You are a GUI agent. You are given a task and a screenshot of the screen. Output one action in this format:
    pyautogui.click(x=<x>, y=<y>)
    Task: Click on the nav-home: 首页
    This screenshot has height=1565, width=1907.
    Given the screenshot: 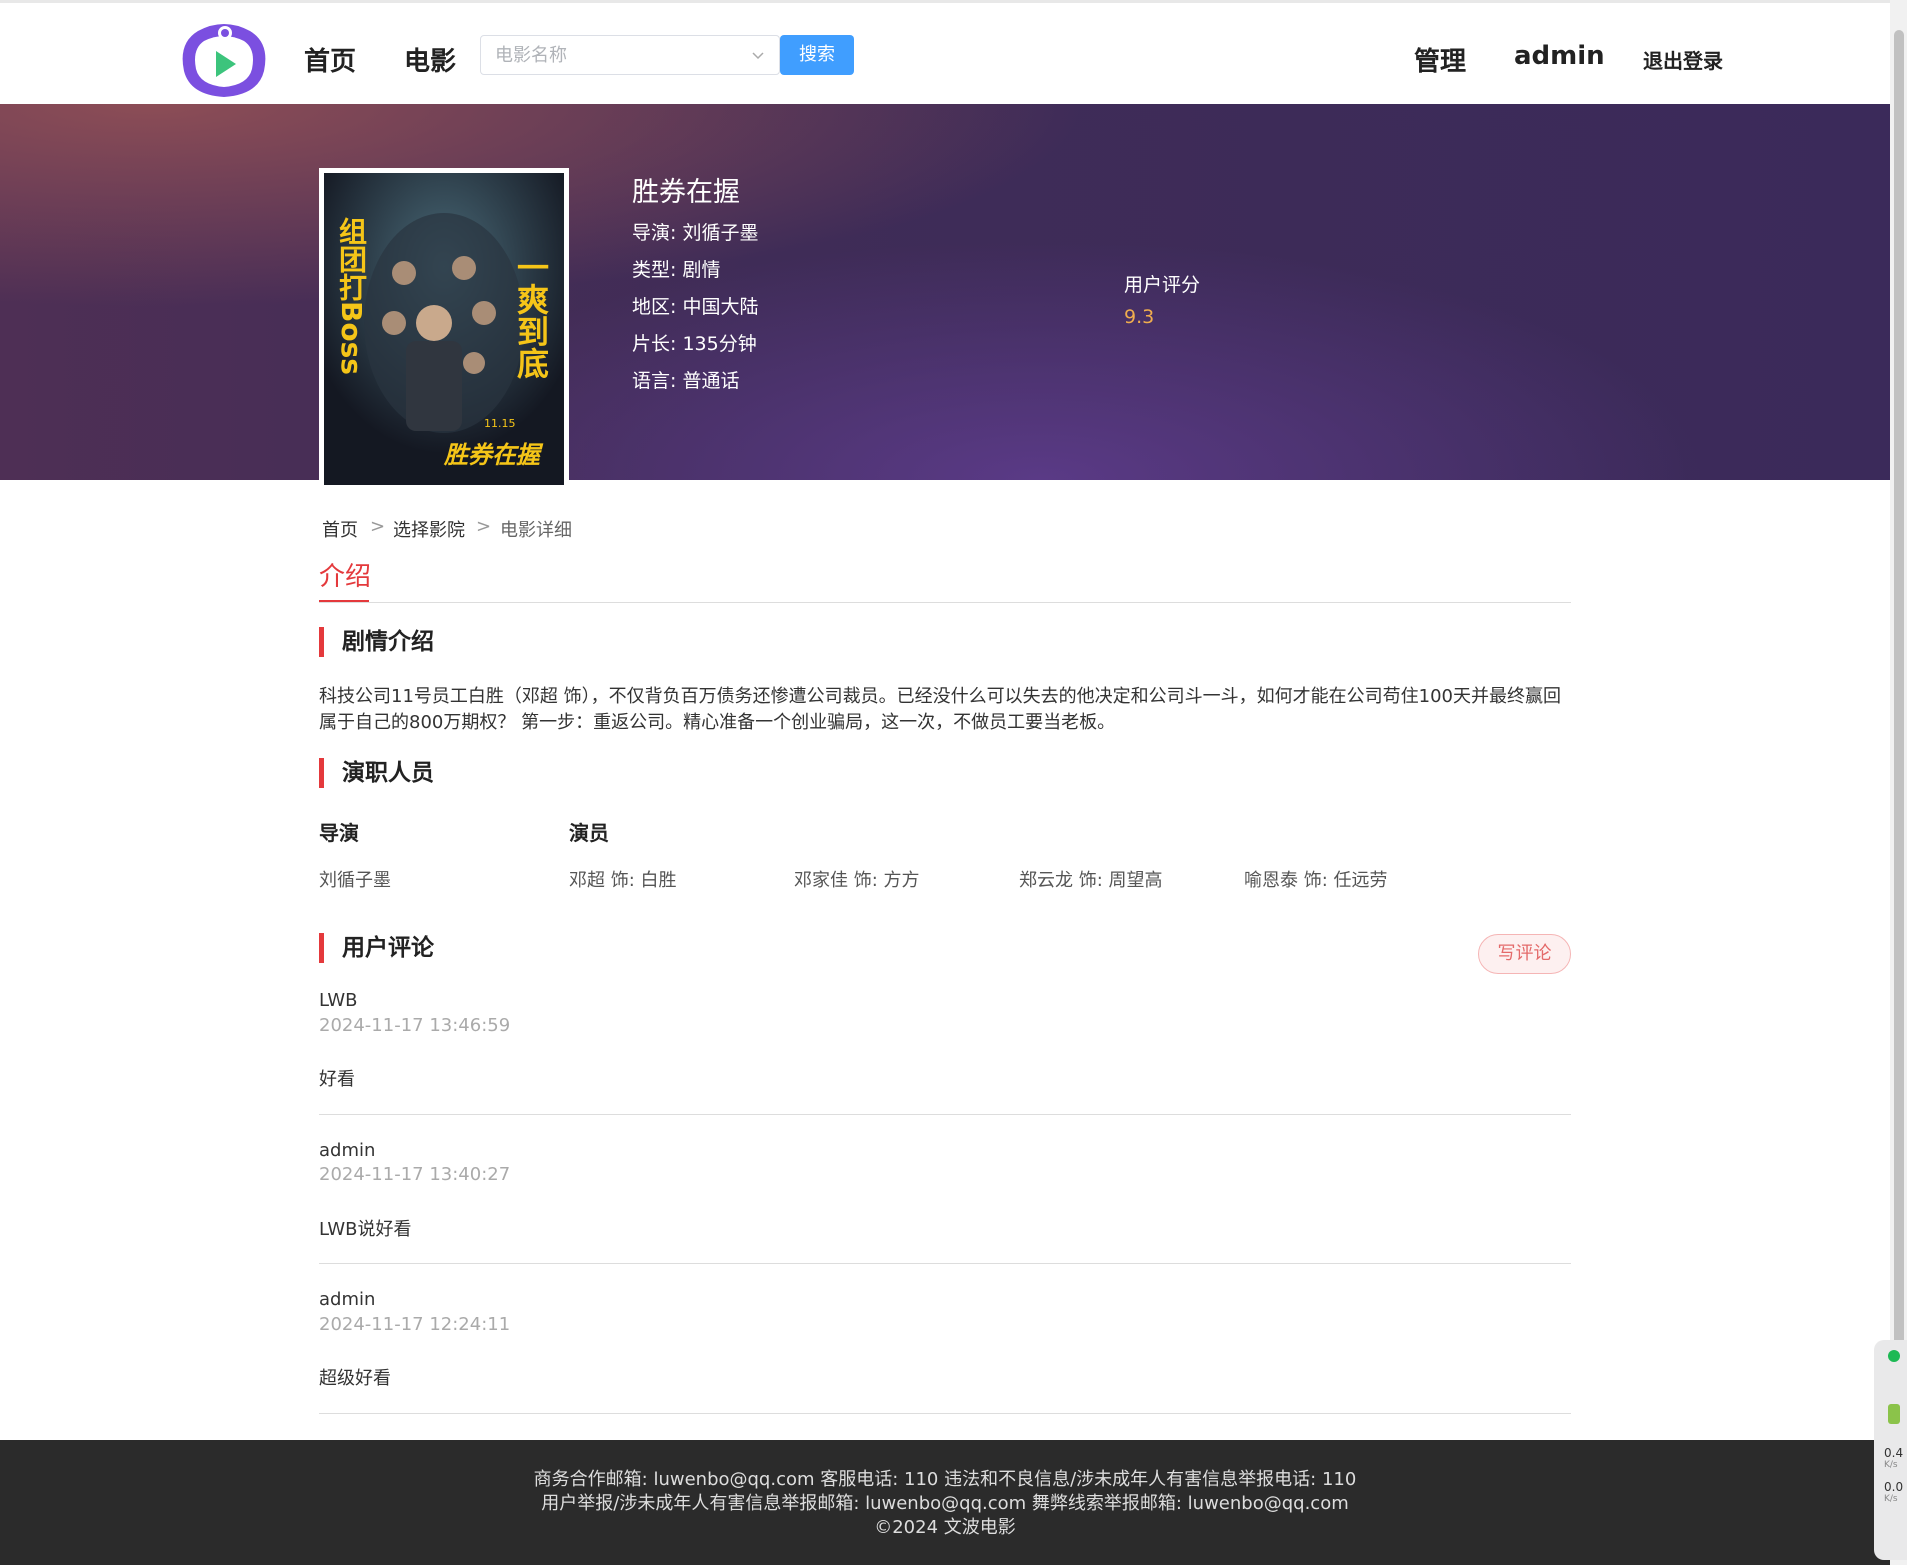 What is the action you would take?
    pyautogui.click(x=330, y=59)
    